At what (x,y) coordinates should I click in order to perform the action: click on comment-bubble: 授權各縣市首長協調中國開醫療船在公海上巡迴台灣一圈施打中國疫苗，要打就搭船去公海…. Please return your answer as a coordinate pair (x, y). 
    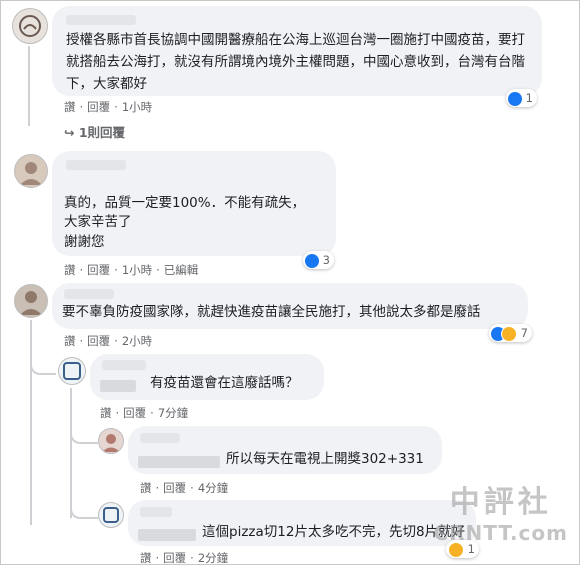
    Looking at the image, I should click on (297, 51).